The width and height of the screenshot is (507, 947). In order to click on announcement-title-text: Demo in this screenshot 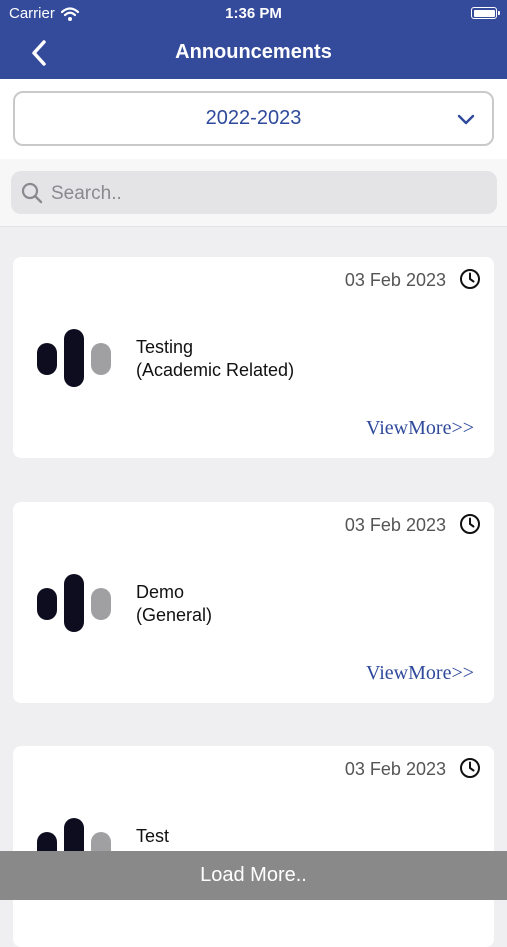, I will do `click(160, 592)`.